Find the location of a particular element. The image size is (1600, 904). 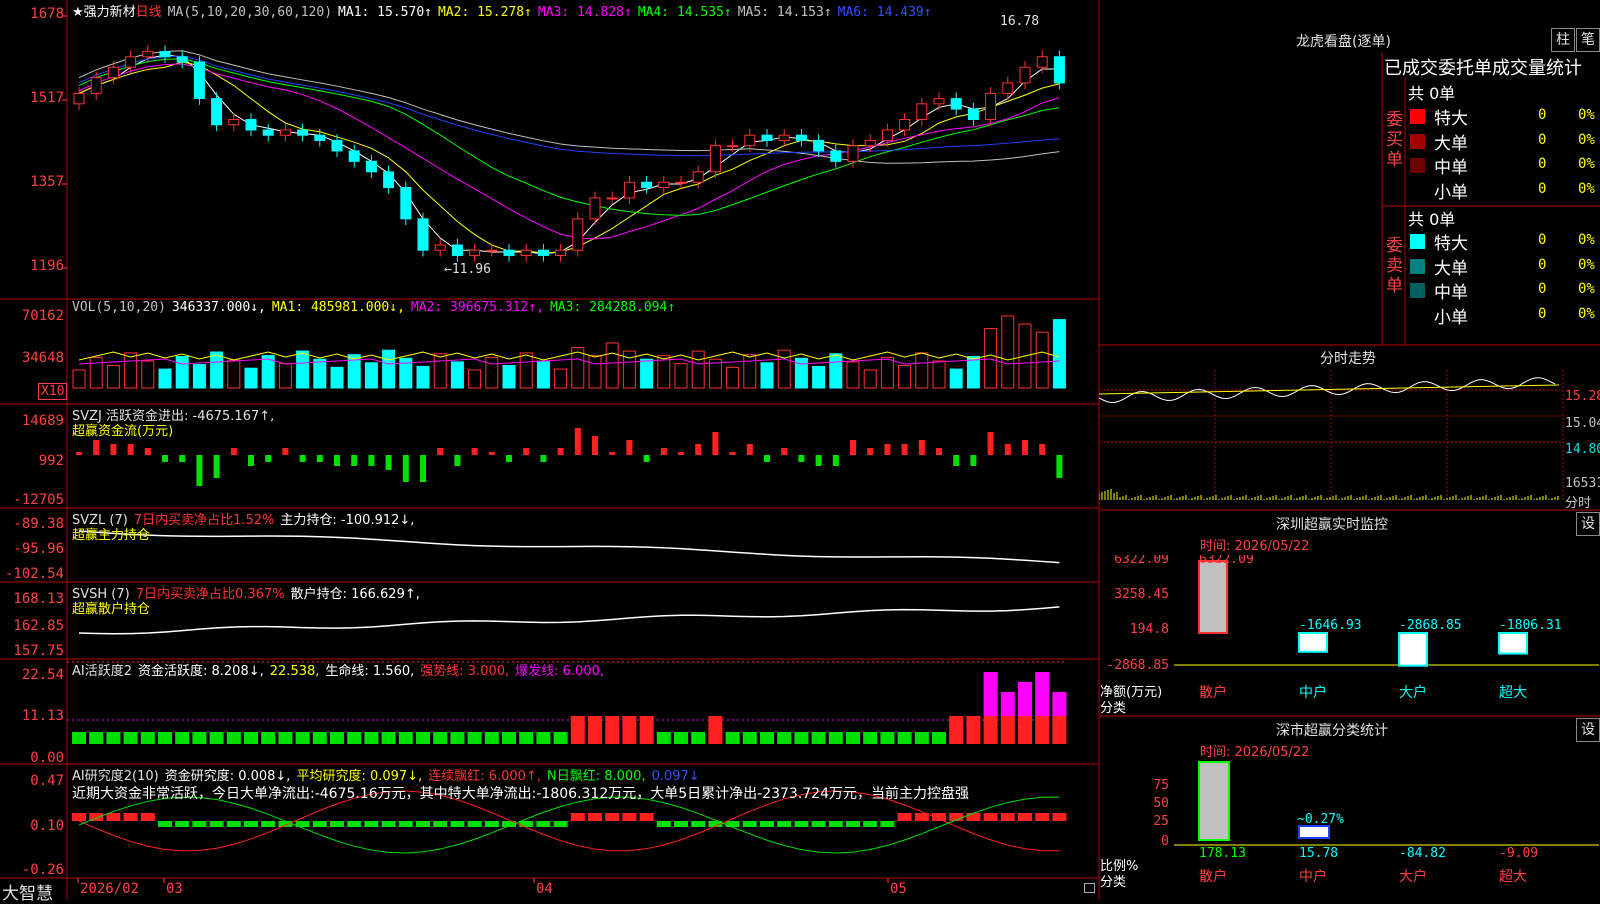

intraday-axis-label: 15.04 is located at coordinates (1582, 423).